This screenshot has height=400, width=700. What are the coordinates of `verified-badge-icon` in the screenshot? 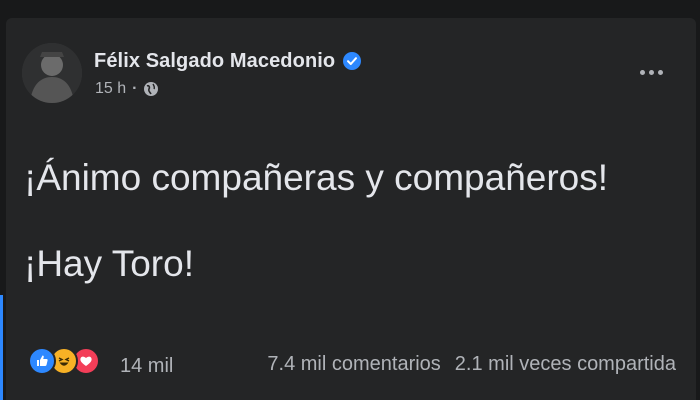 It's located at (352, 61).